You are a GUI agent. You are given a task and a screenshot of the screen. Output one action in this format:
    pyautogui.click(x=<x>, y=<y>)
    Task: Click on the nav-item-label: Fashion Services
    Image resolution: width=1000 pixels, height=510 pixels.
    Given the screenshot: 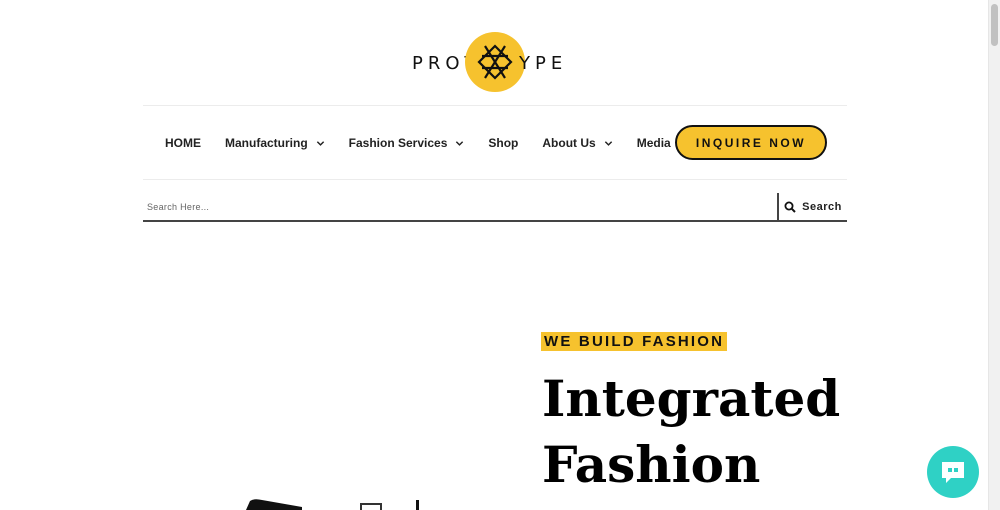 What is the action you would take?
    pyautogui.click(x=398, y=143)
    